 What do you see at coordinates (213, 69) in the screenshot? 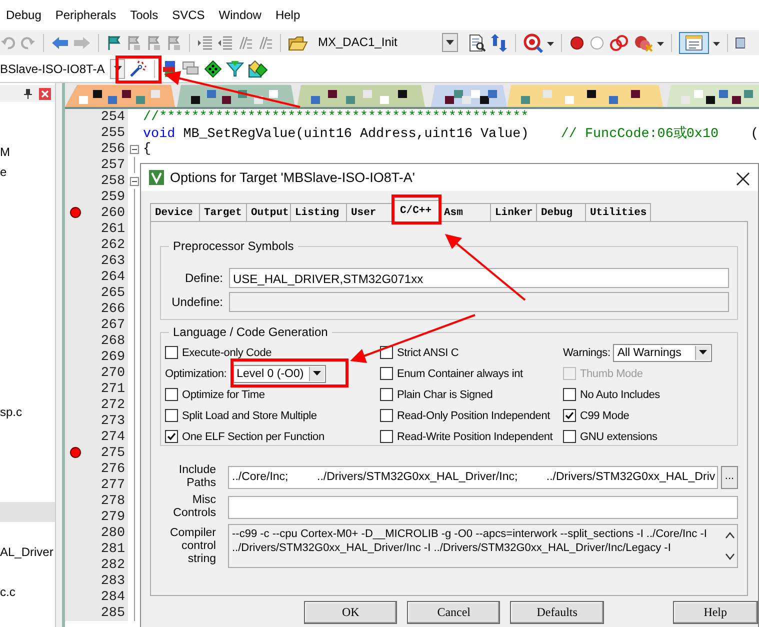
I see `diamond-icon` at bounding box center [213, 69].